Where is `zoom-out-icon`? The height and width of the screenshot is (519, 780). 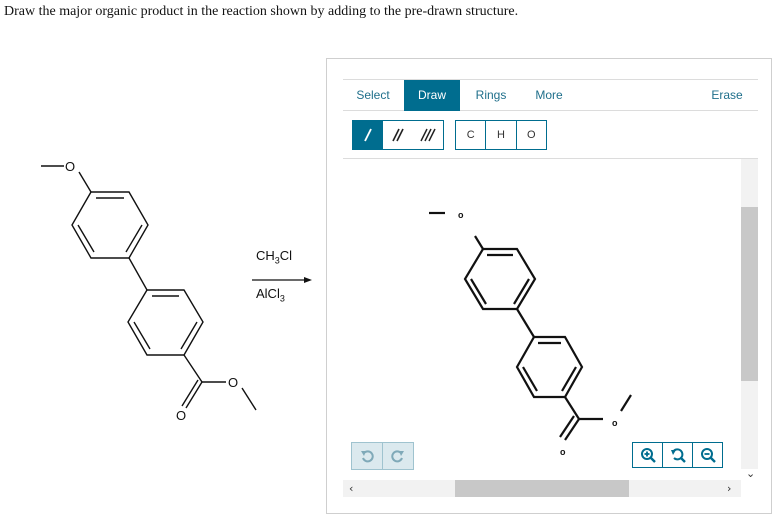 zoom-out-icon is located at coordinates (708, 455).